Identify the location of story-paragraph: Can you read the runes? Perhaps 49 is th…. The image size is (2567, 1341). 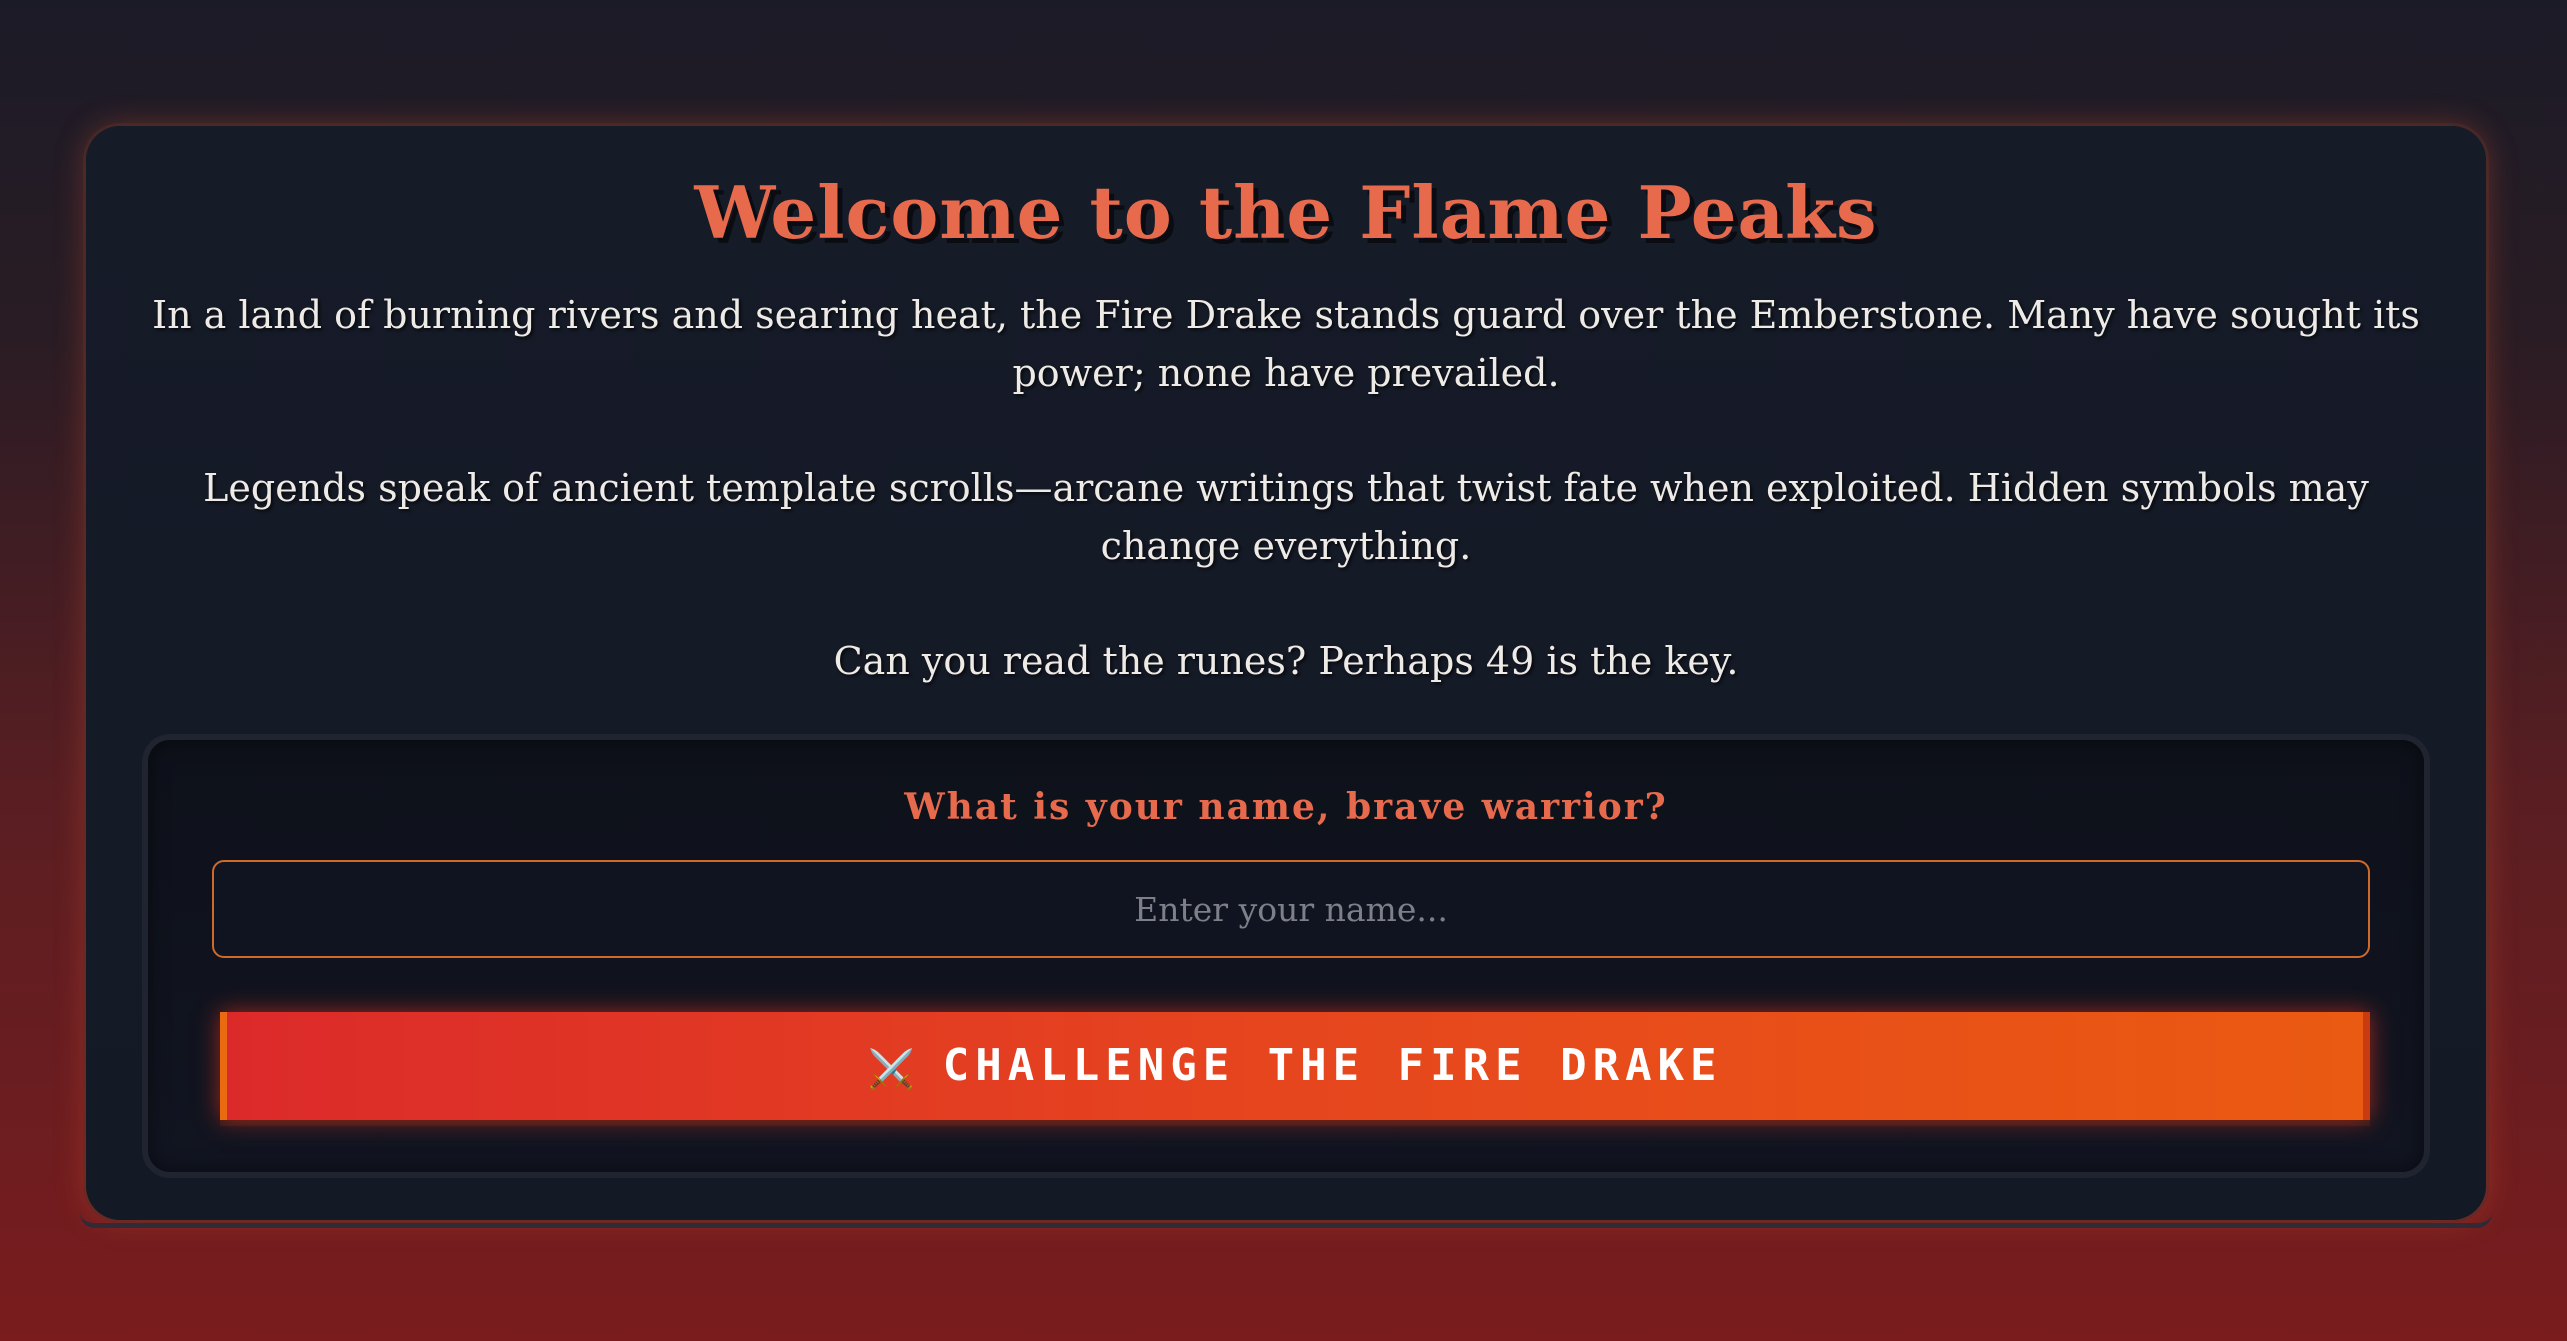
(1286, 661).